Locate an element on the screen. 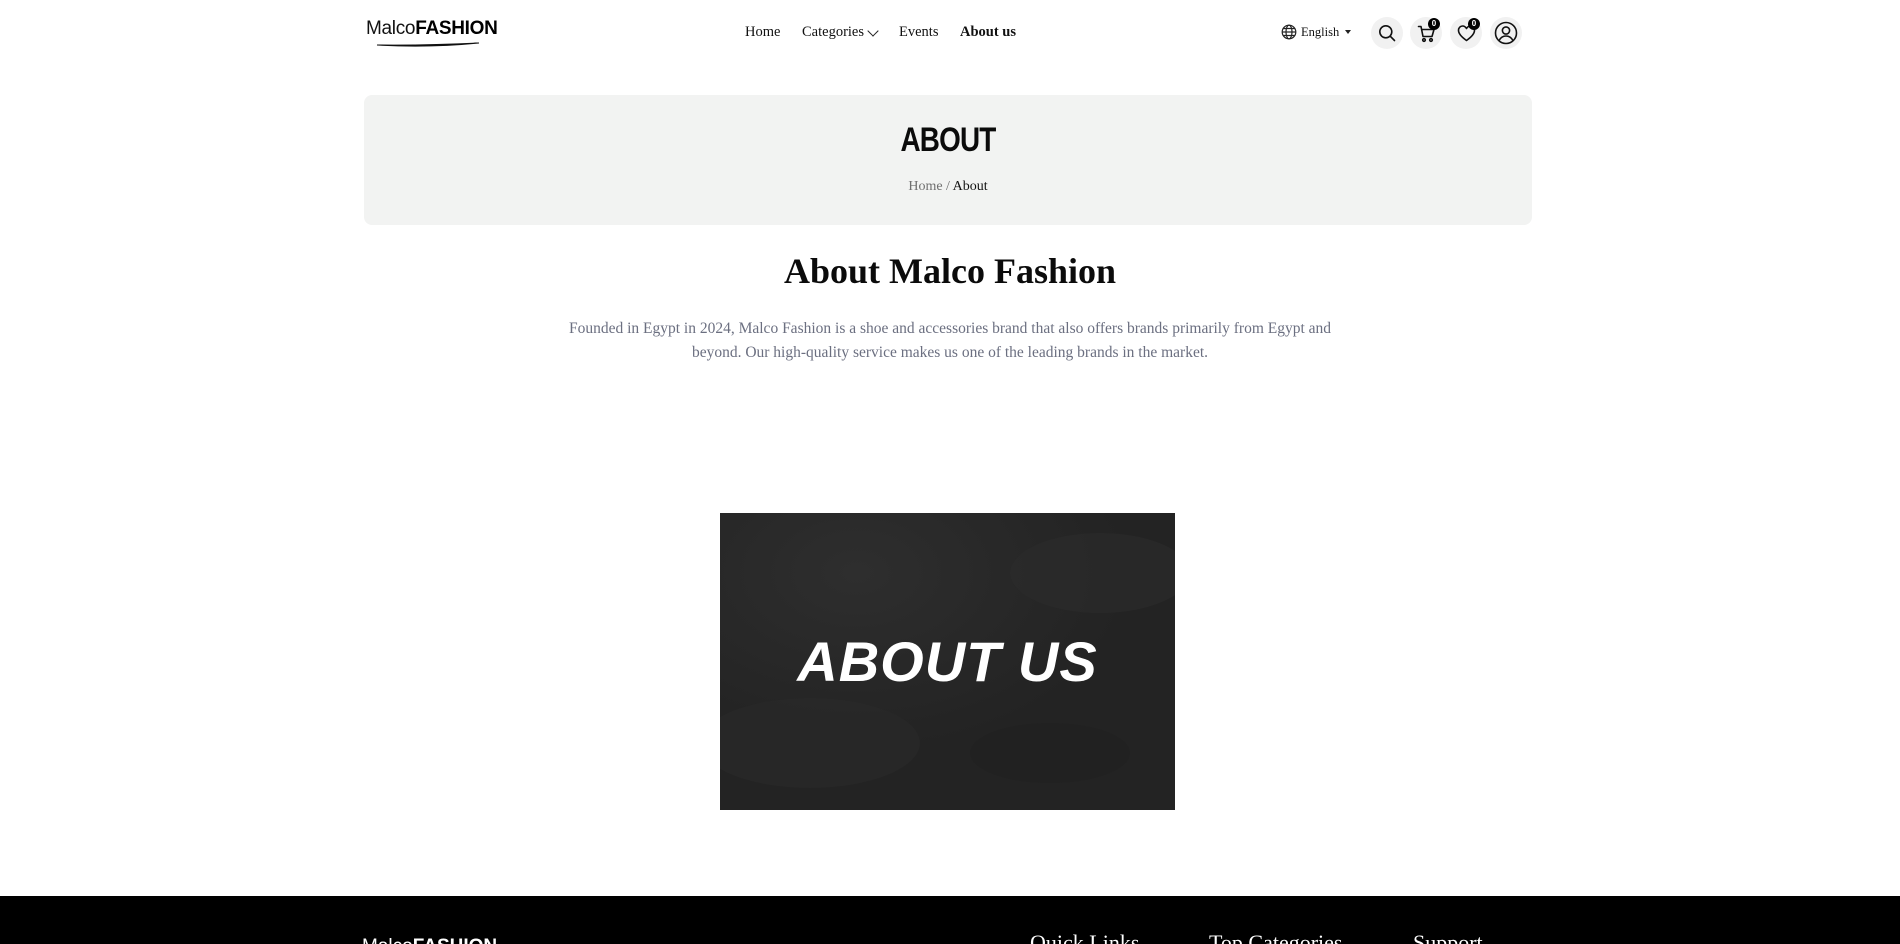  chevron-down-icon is located at coordinates (873, 31).